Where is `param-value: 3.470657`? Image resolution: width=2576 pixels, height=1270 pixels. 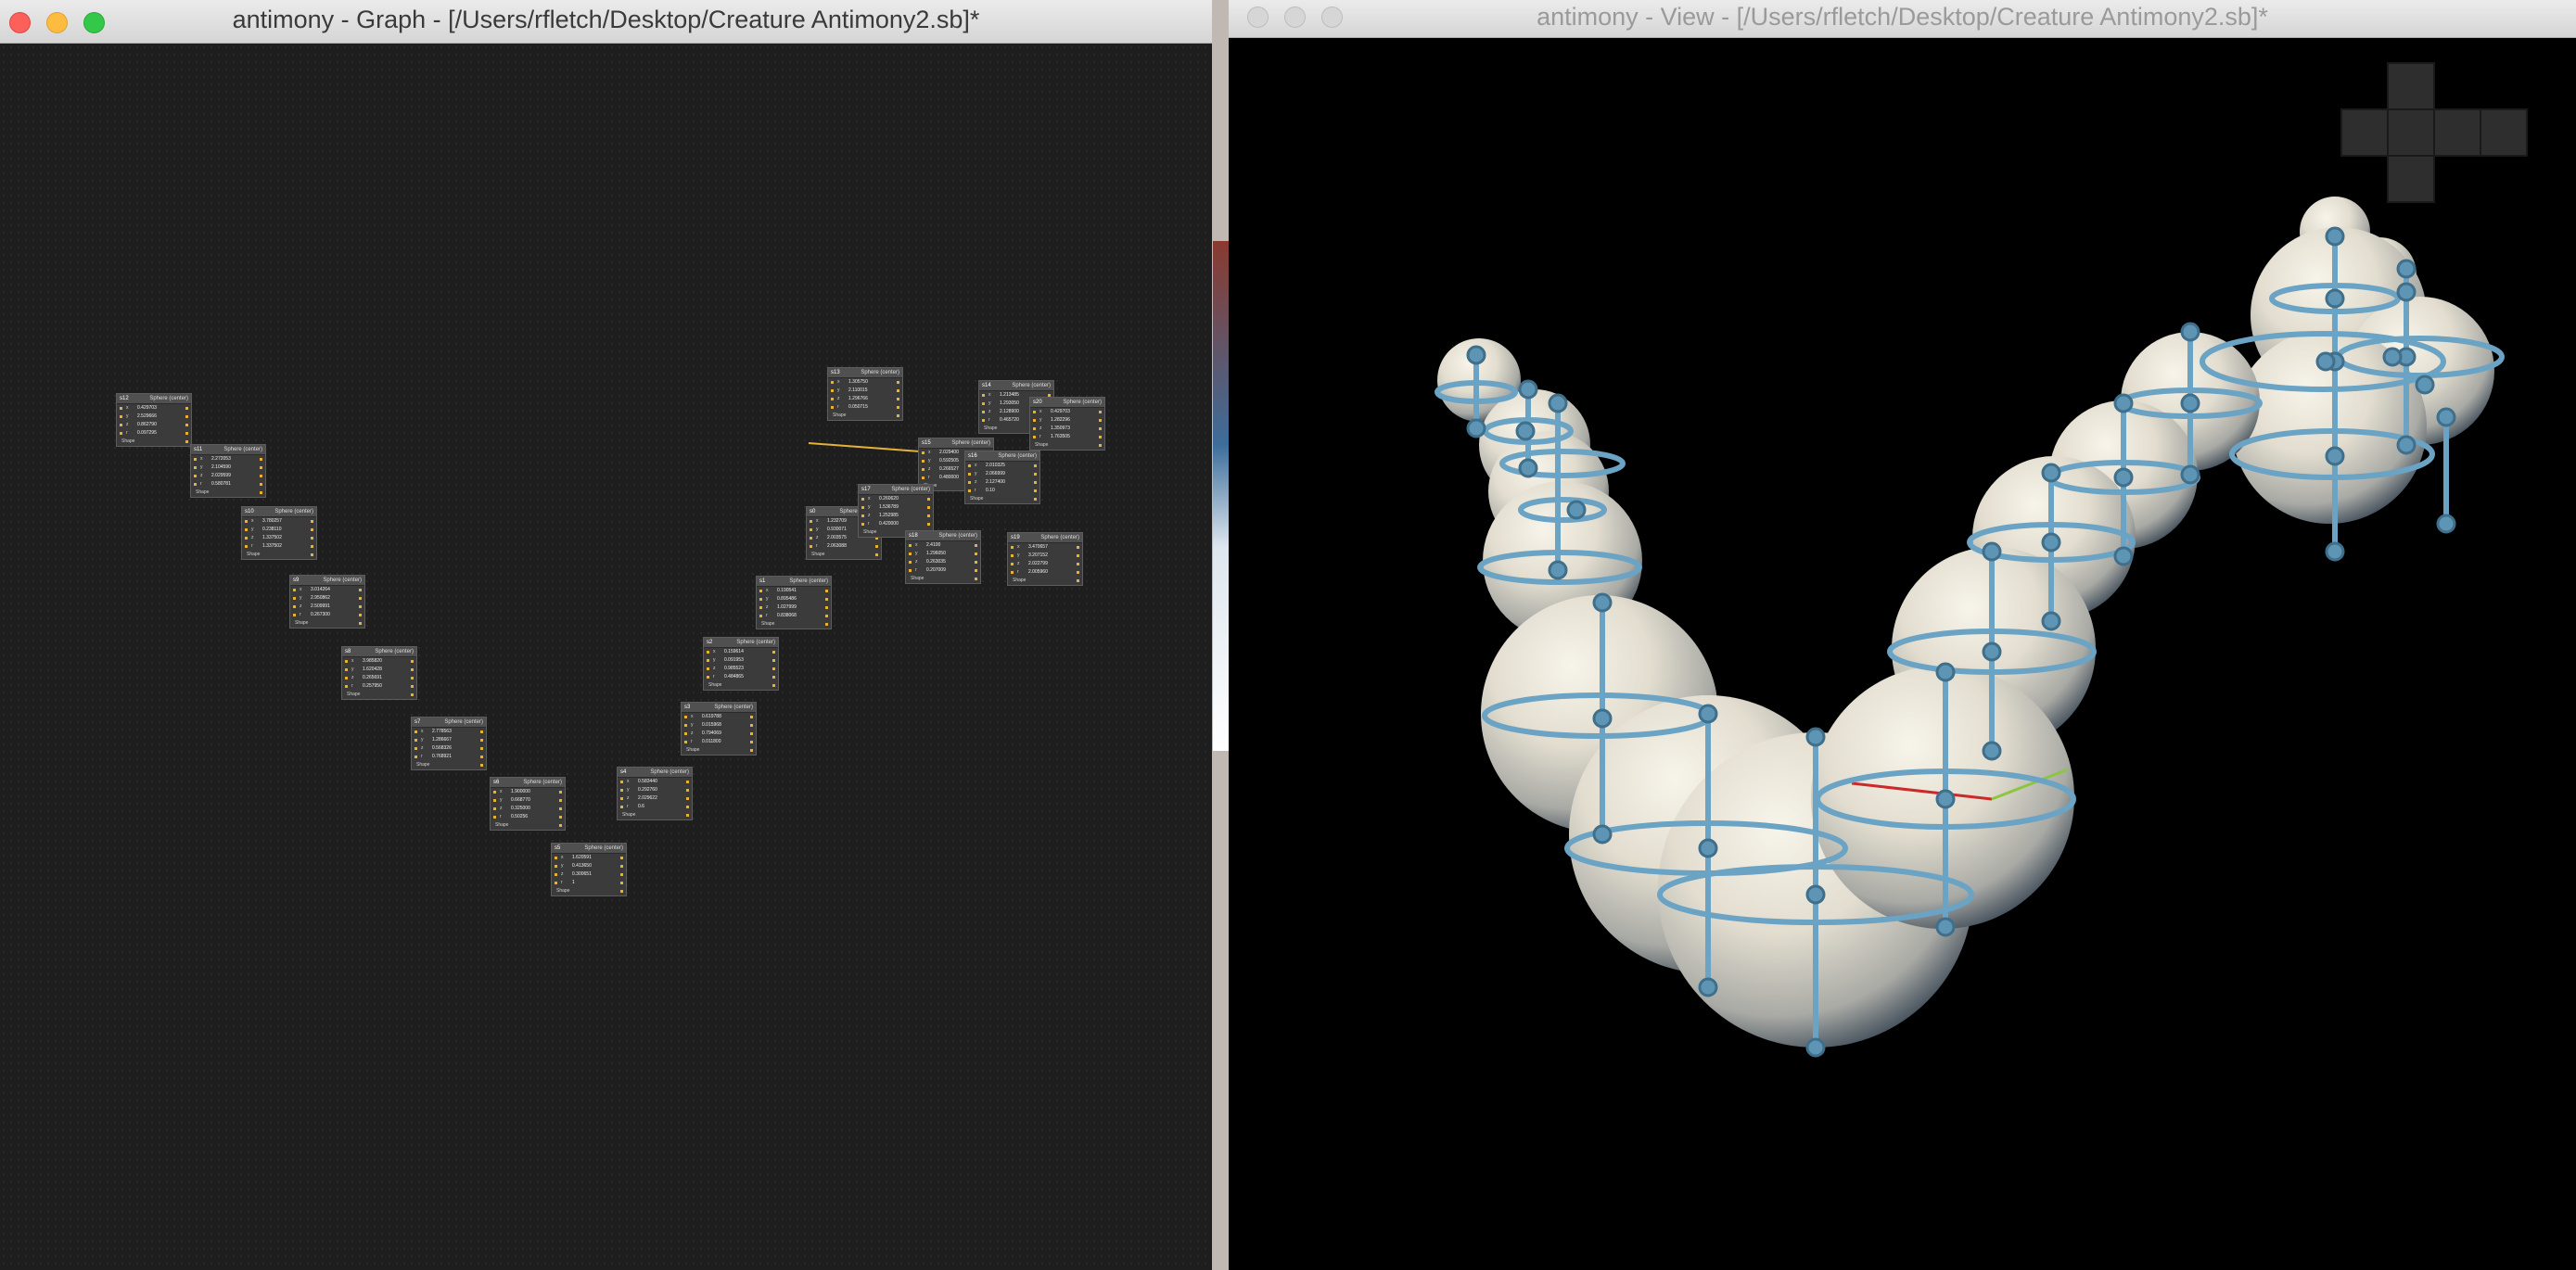 param-value: 3.470657 is located at coordinates (1038, 548).